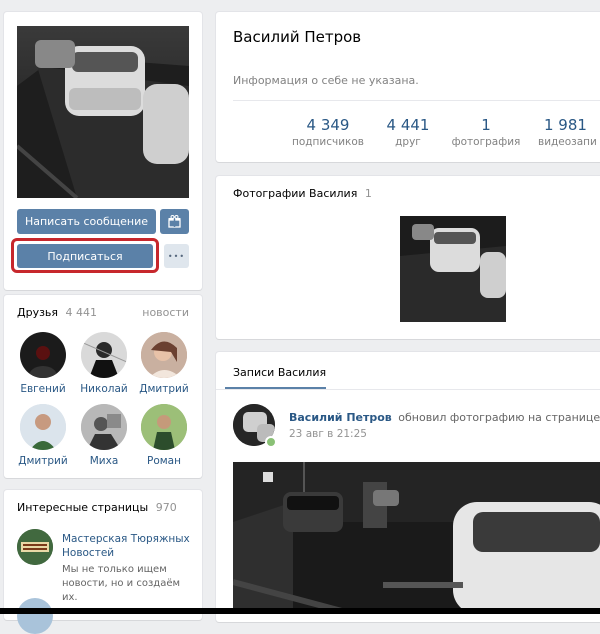 This screenshot has width=600, height=634. What do you see at coordinates (103, 313) in the screenshot?
I see `friends-header: Друзья 4 441 новости` at bounding box center [103, 313].